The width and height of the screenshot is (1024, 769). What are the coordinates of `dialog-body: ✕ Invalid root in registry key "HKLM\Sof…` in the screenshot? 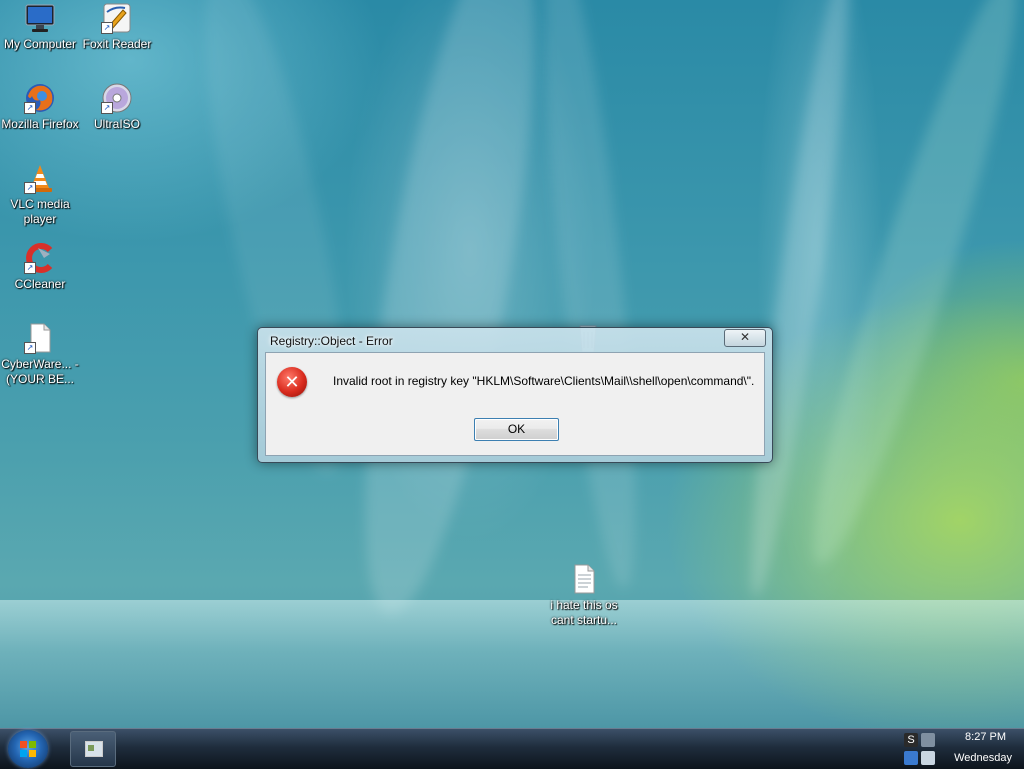 It's located at (515, 404).